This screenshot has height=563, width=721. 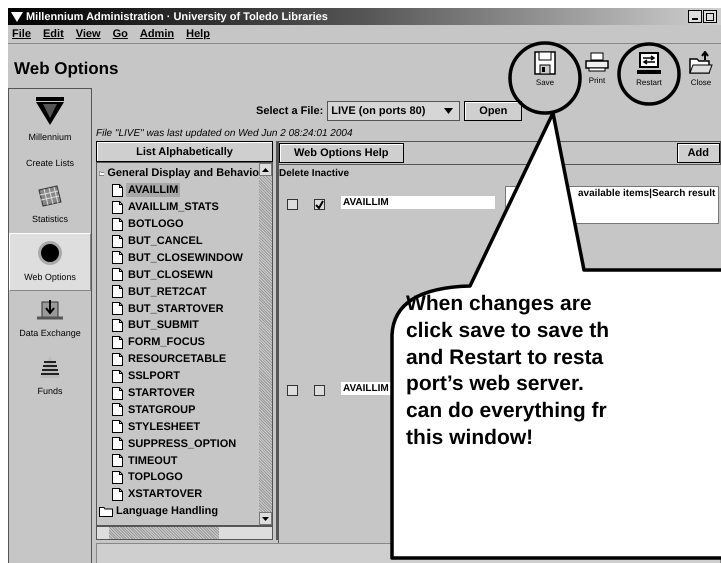 I want to click on tree-item: XSTARTOVER, so click(x=165, y=494).